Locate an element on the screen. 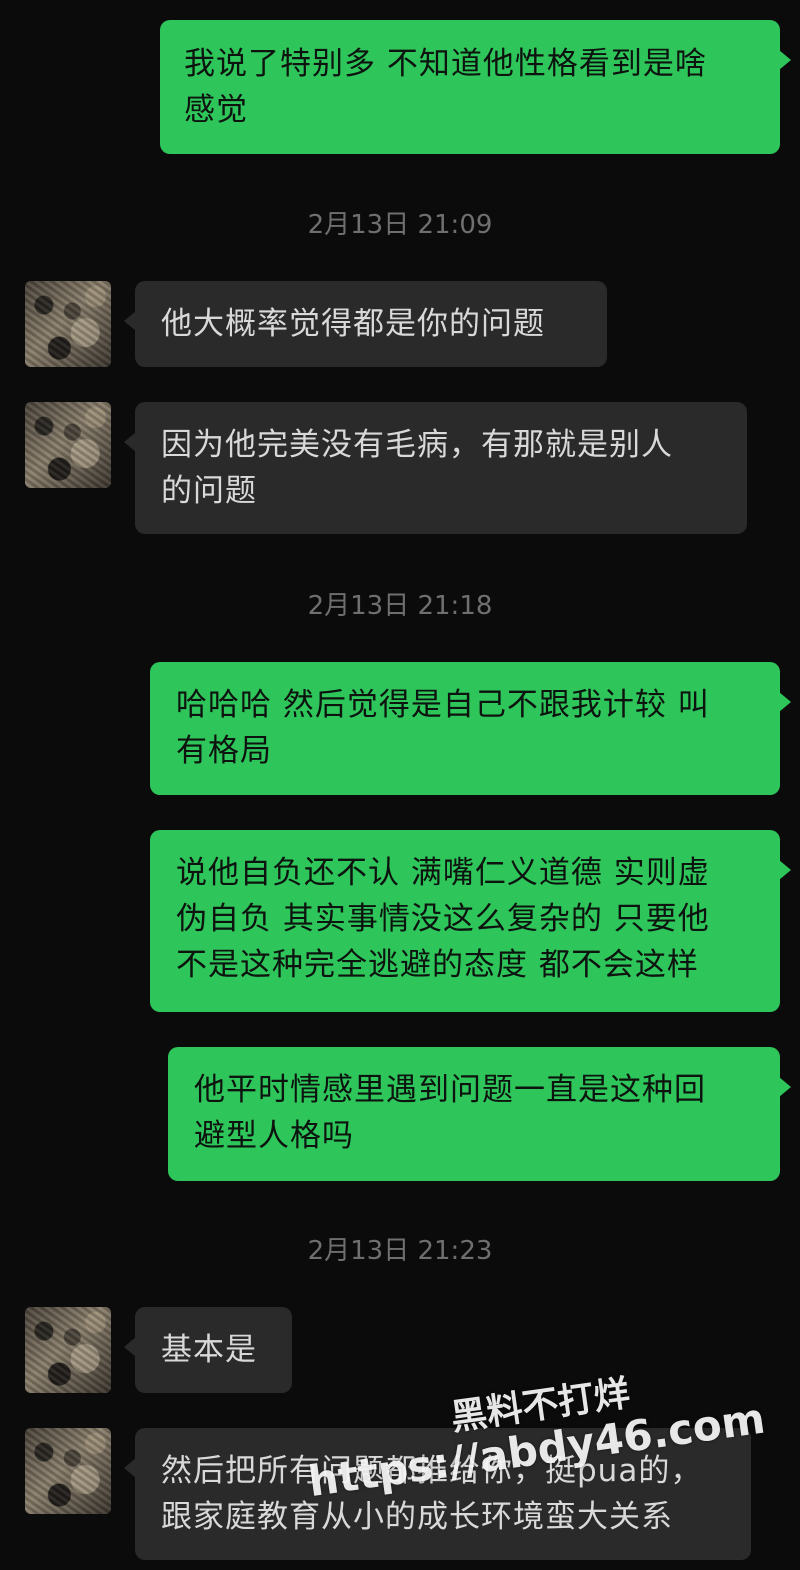  timestamp: 2月13日 21:18 is located at coordinates (400, 606).